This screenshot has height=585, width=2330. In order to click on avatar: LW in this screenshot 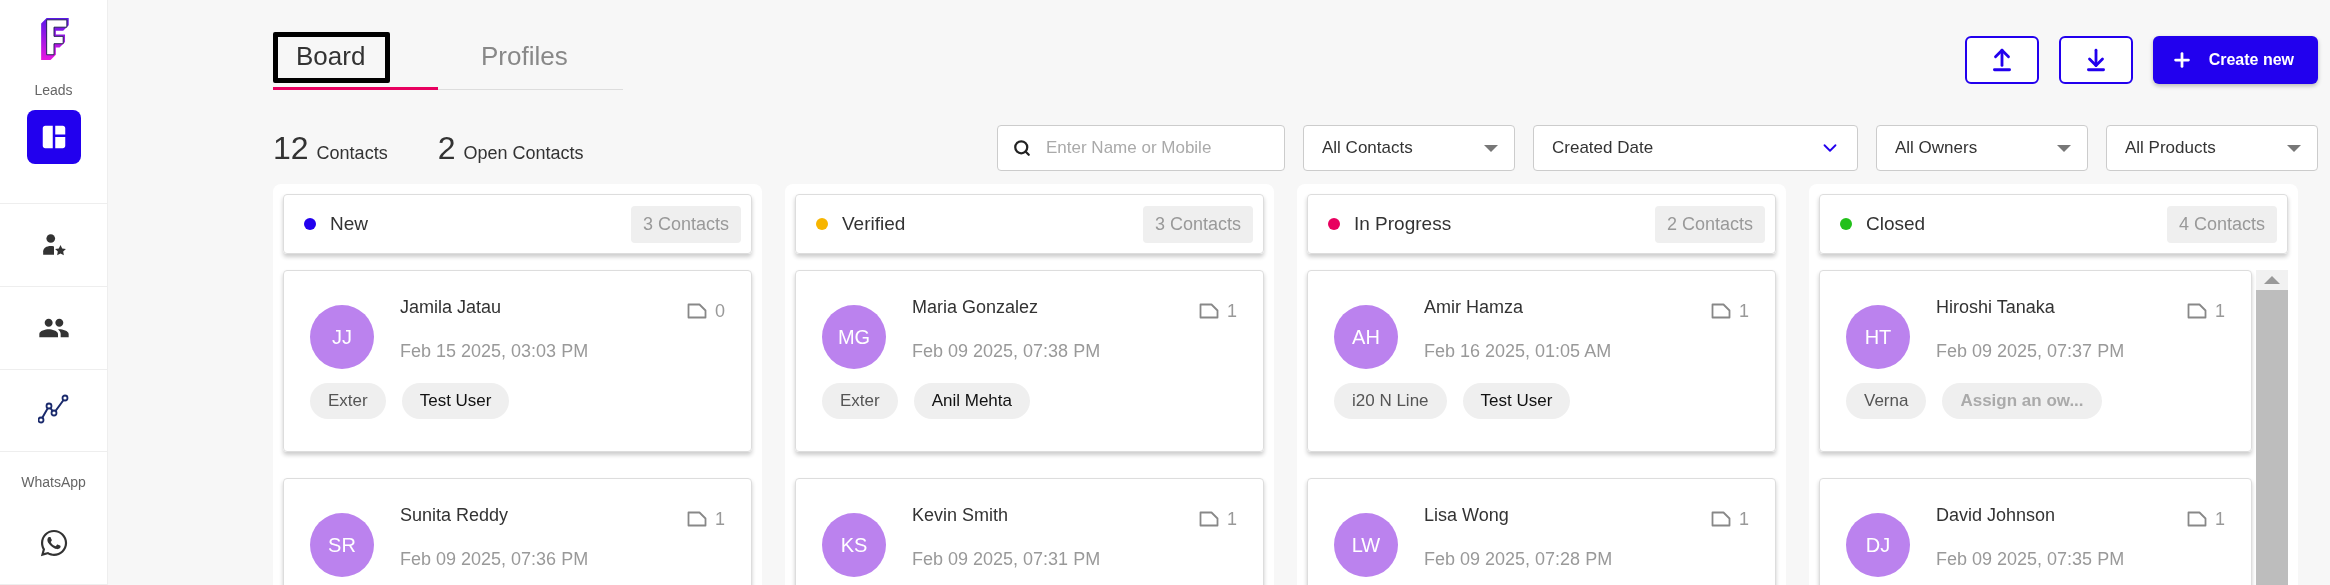, I will do `click(1366, 545)`.